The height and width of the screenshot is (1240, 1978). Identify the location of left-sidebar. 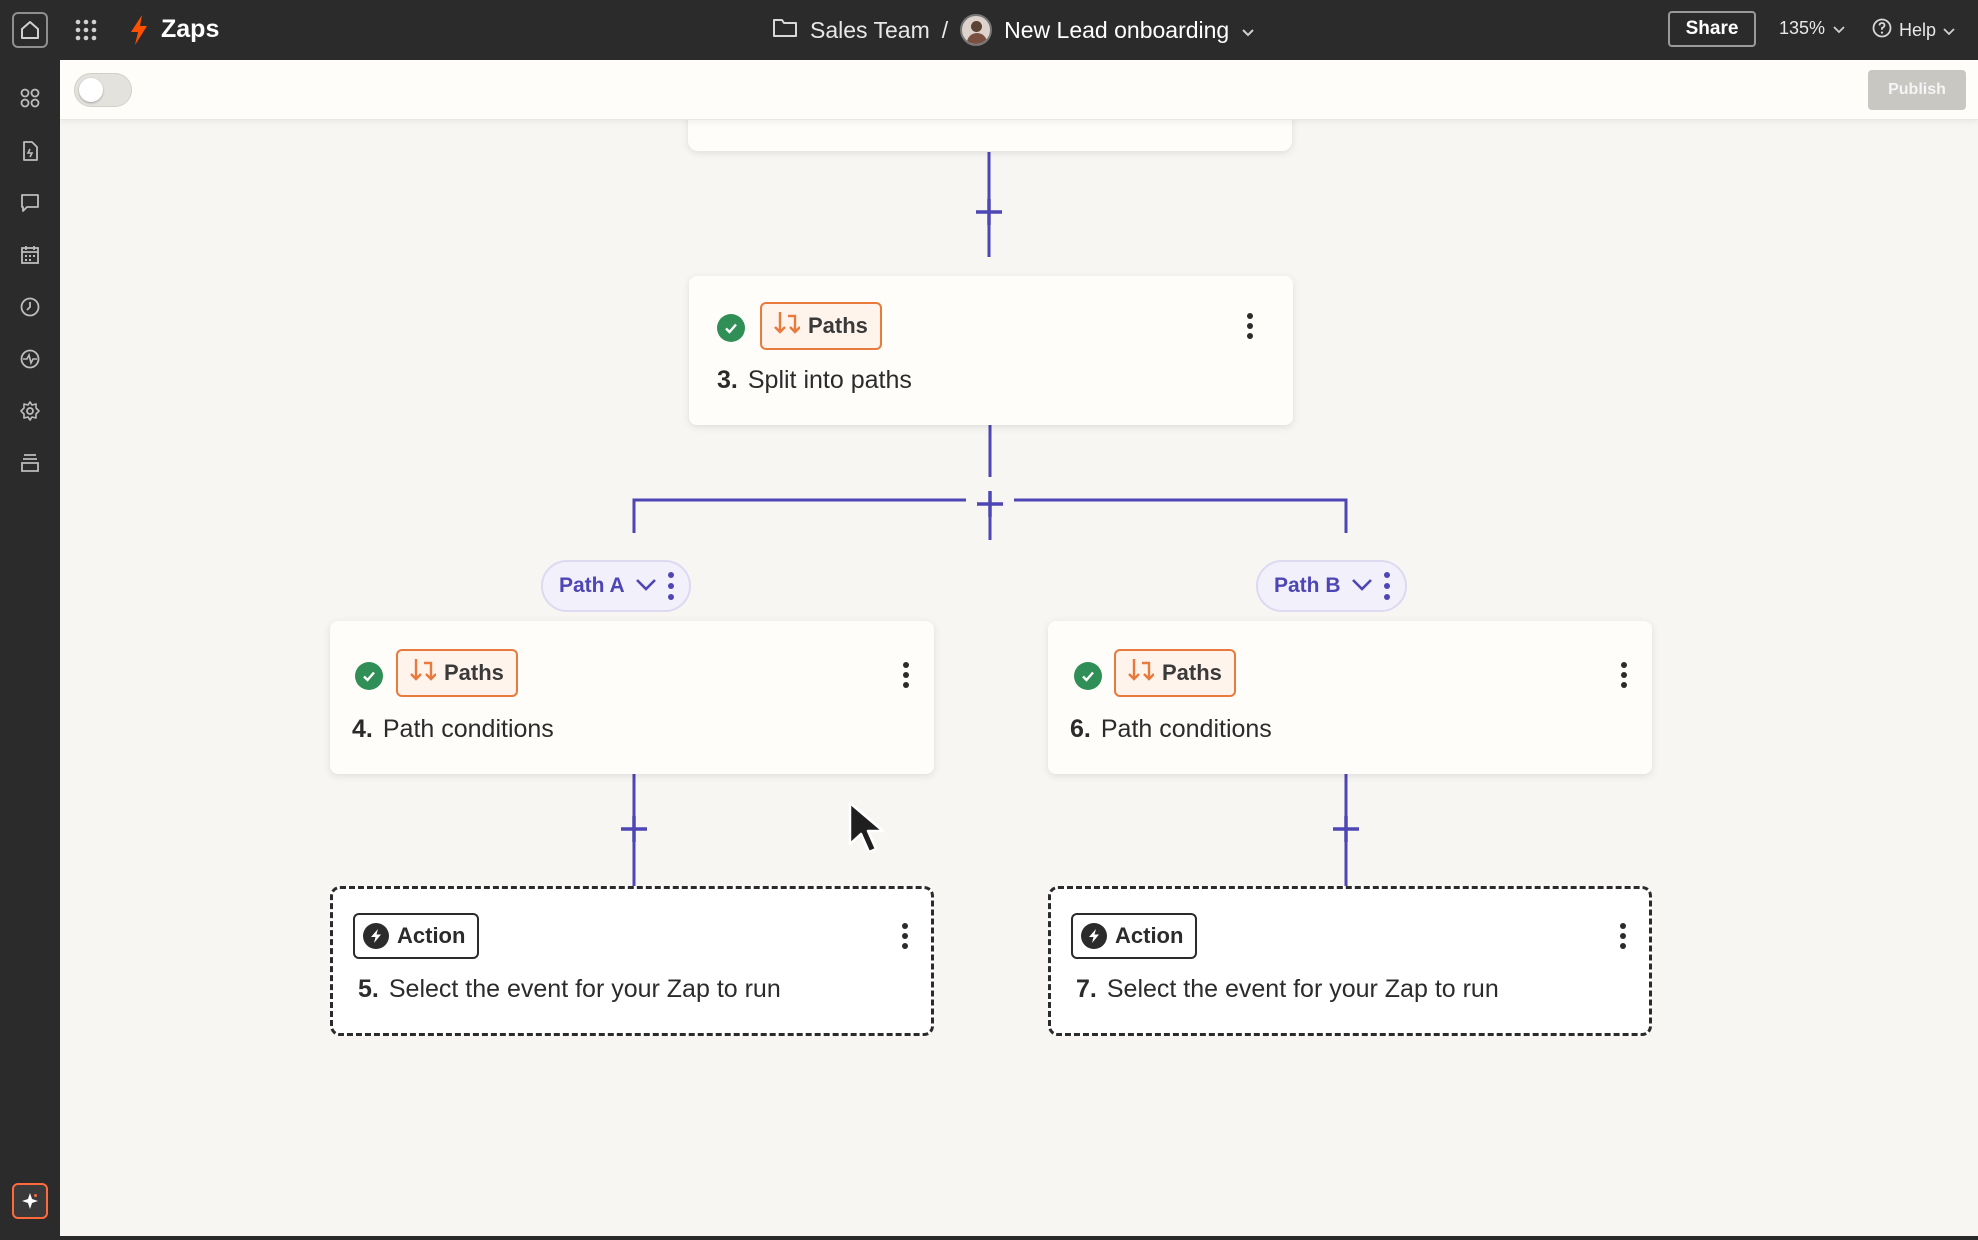
(30, 650).